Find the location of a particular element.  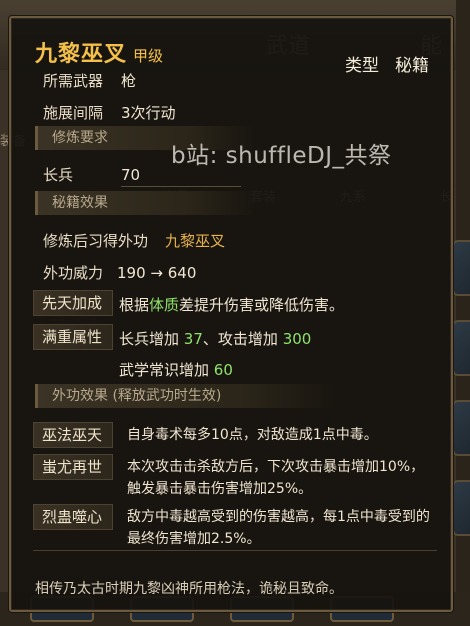

full-line1-a: 长兵增加 is located at coordinates (149, 339).